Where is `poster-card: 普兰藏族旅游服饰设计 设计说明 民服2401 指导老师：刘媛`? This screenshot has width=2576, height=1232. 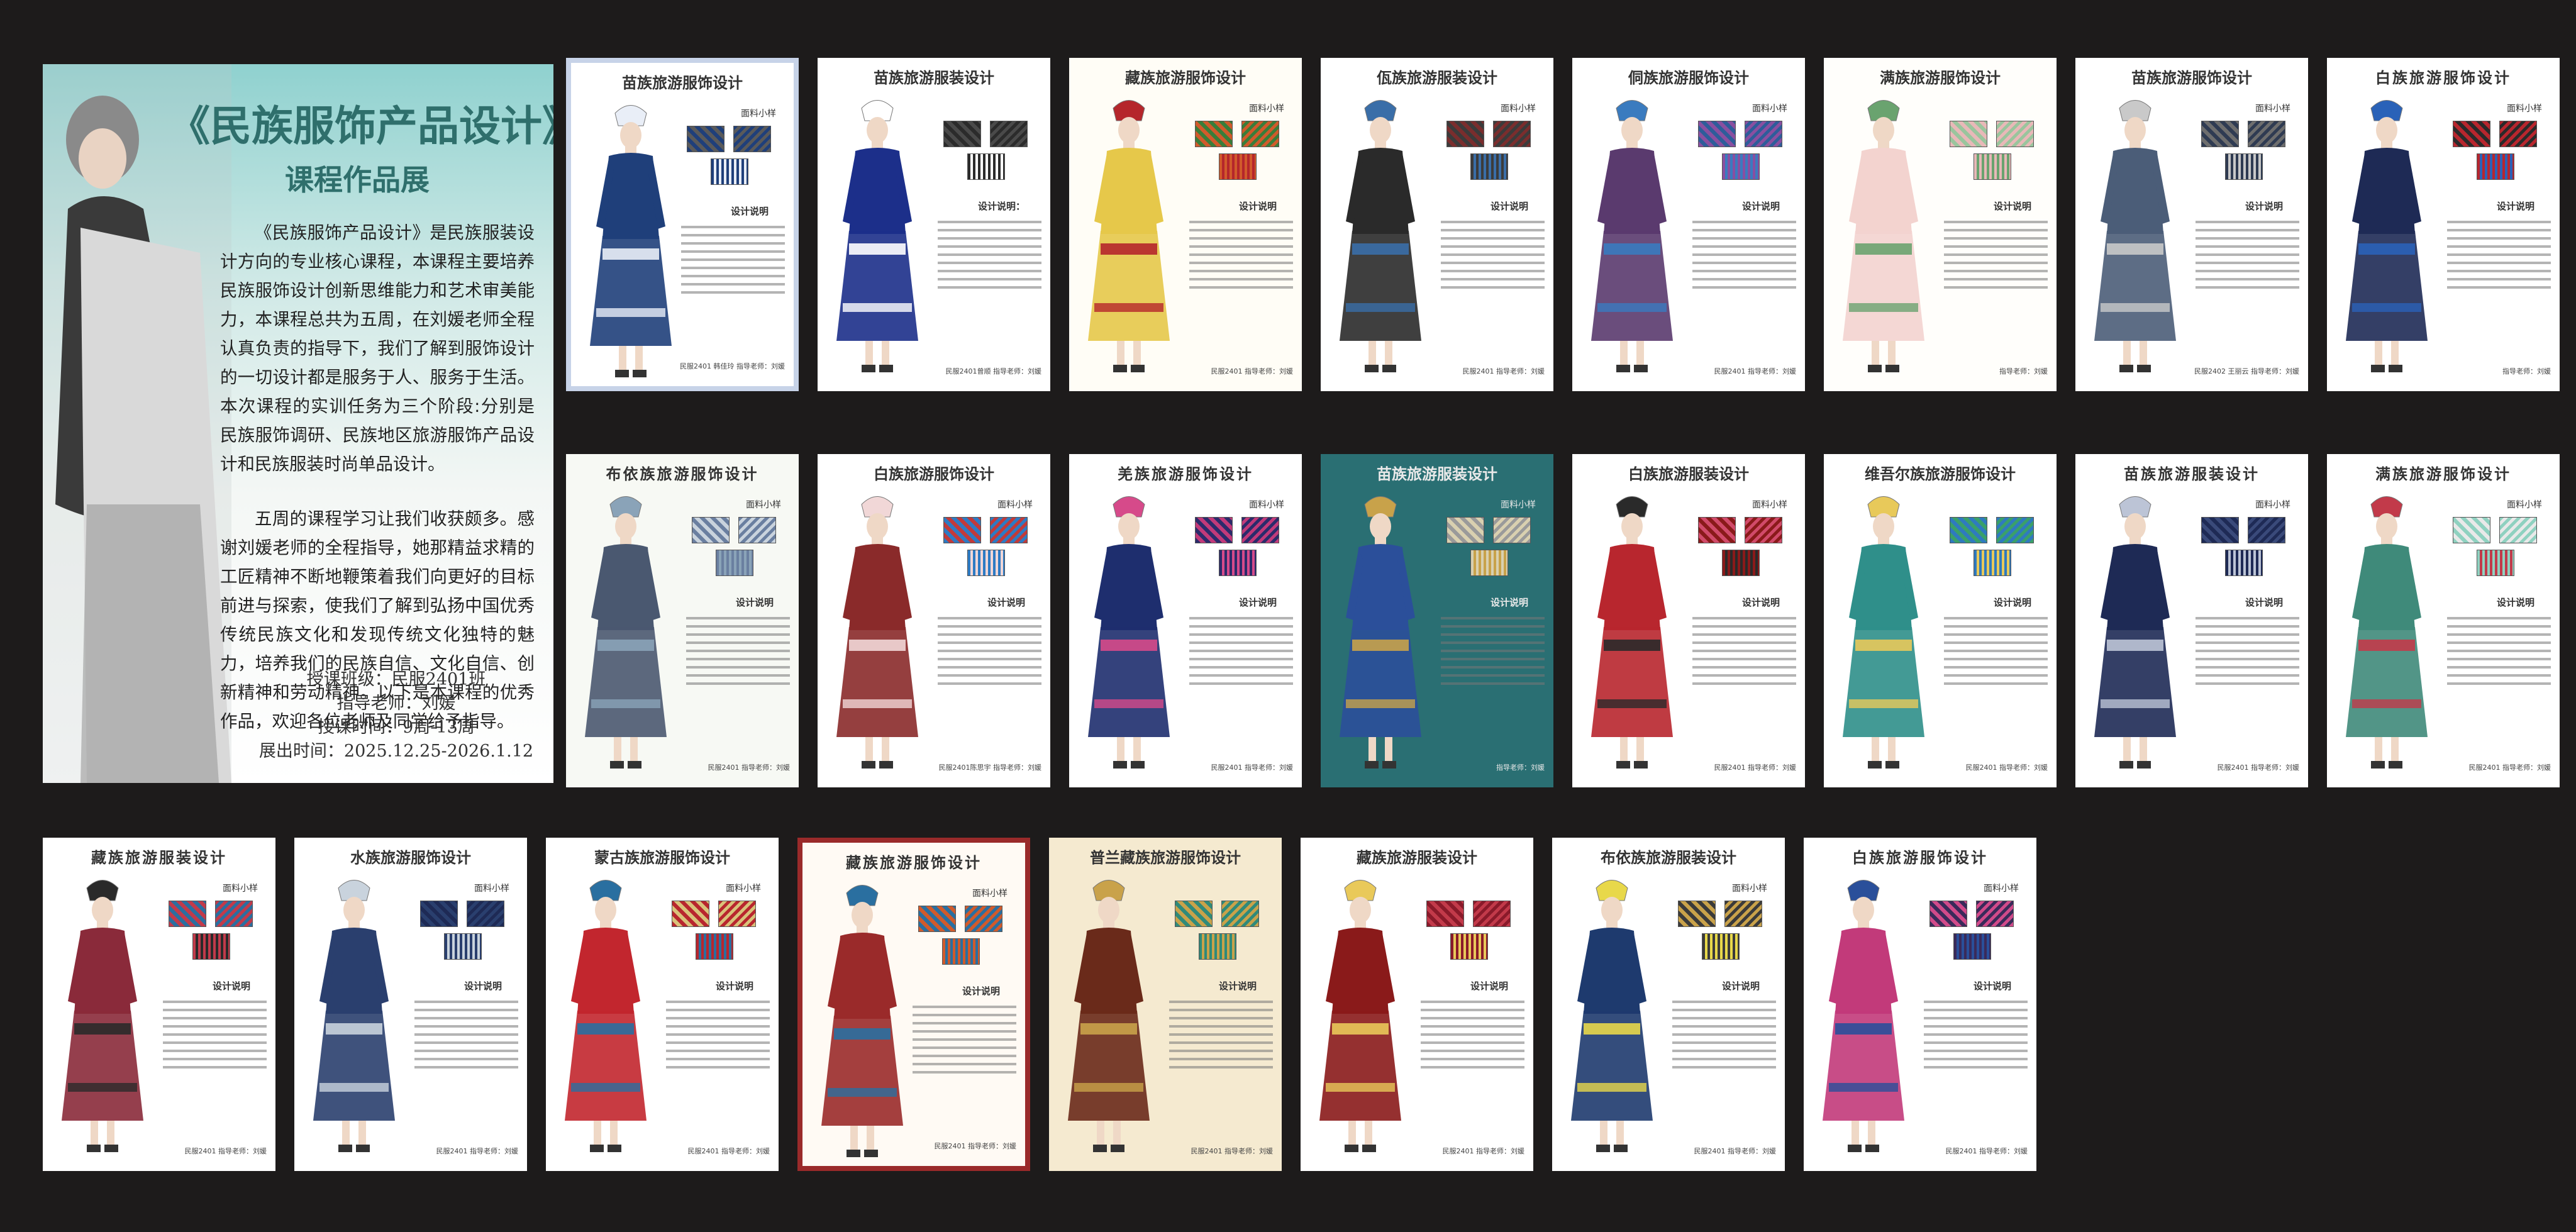 poster-card: 普兰藏族旅游服饰设计 设计说明 民服2401 指导老师：刘媛 is located at coordinates (1165, 1004).